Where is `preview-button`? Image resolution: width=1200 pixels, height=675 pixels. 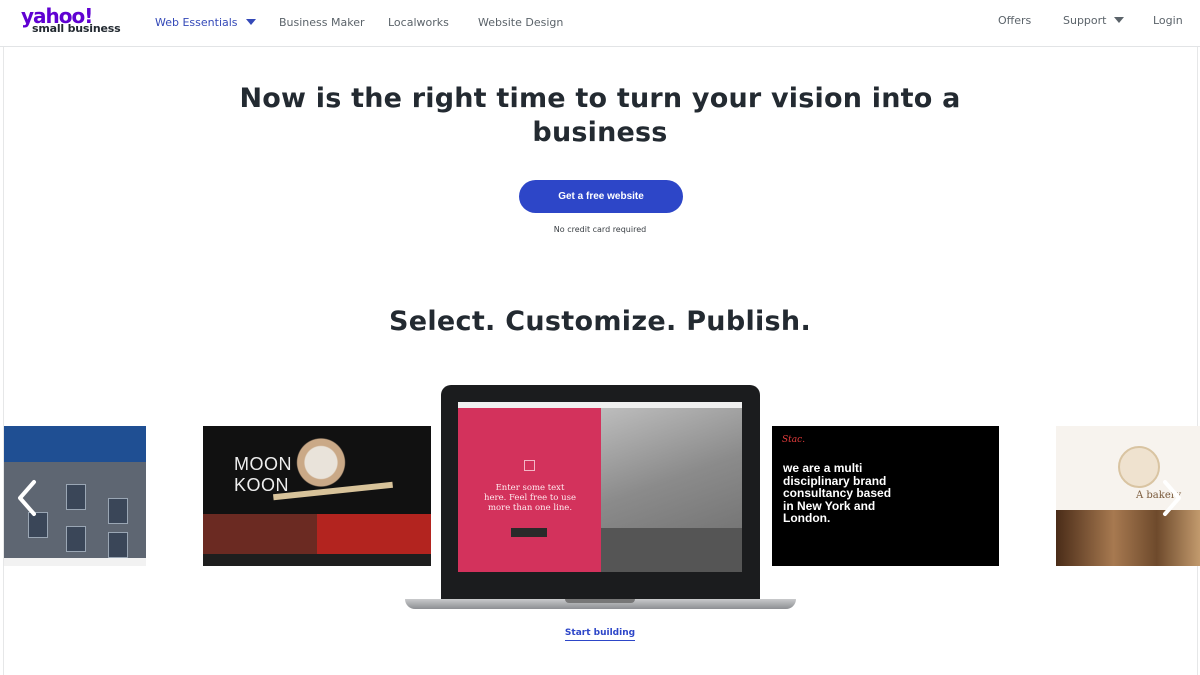
preview-button is located at coordinates (529, 532).